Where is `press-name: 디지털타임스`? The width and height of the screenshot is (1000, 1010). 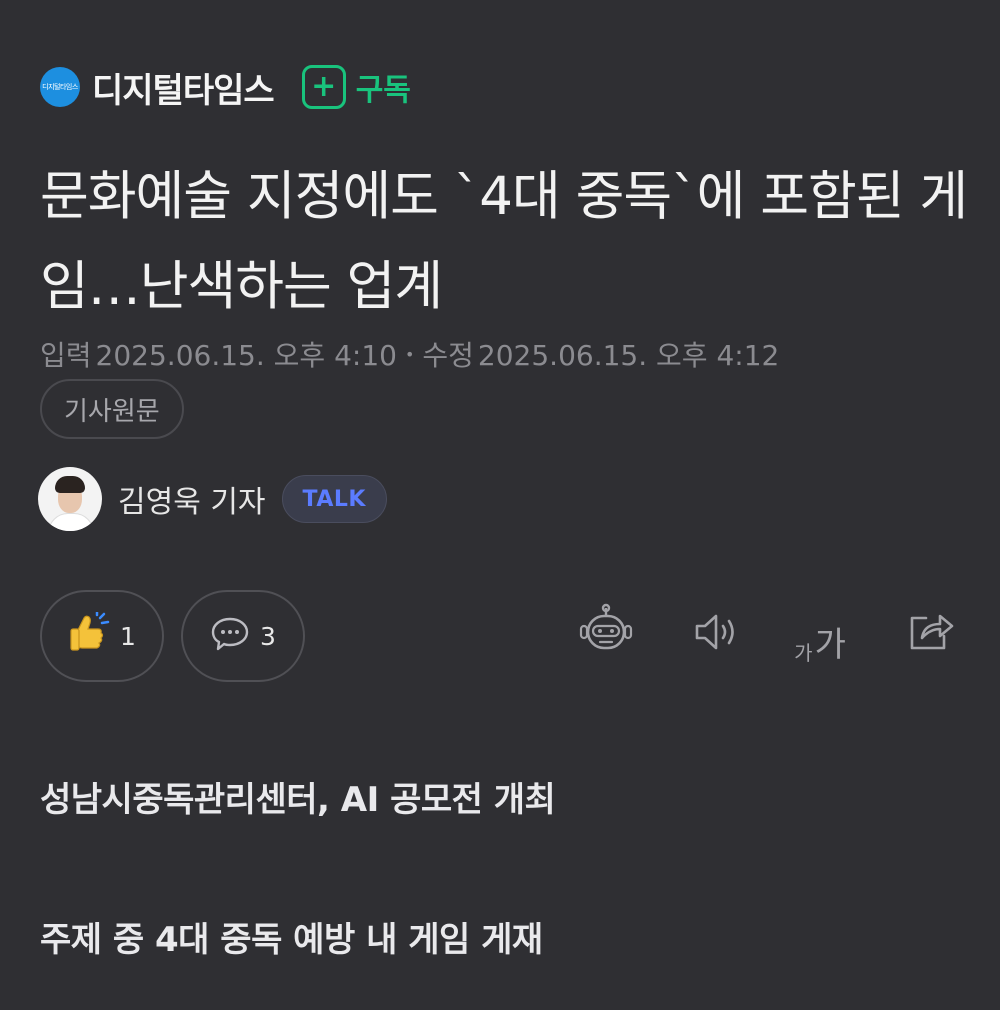 press-name: 디지털타임스 is located at coordinates (183, 87).